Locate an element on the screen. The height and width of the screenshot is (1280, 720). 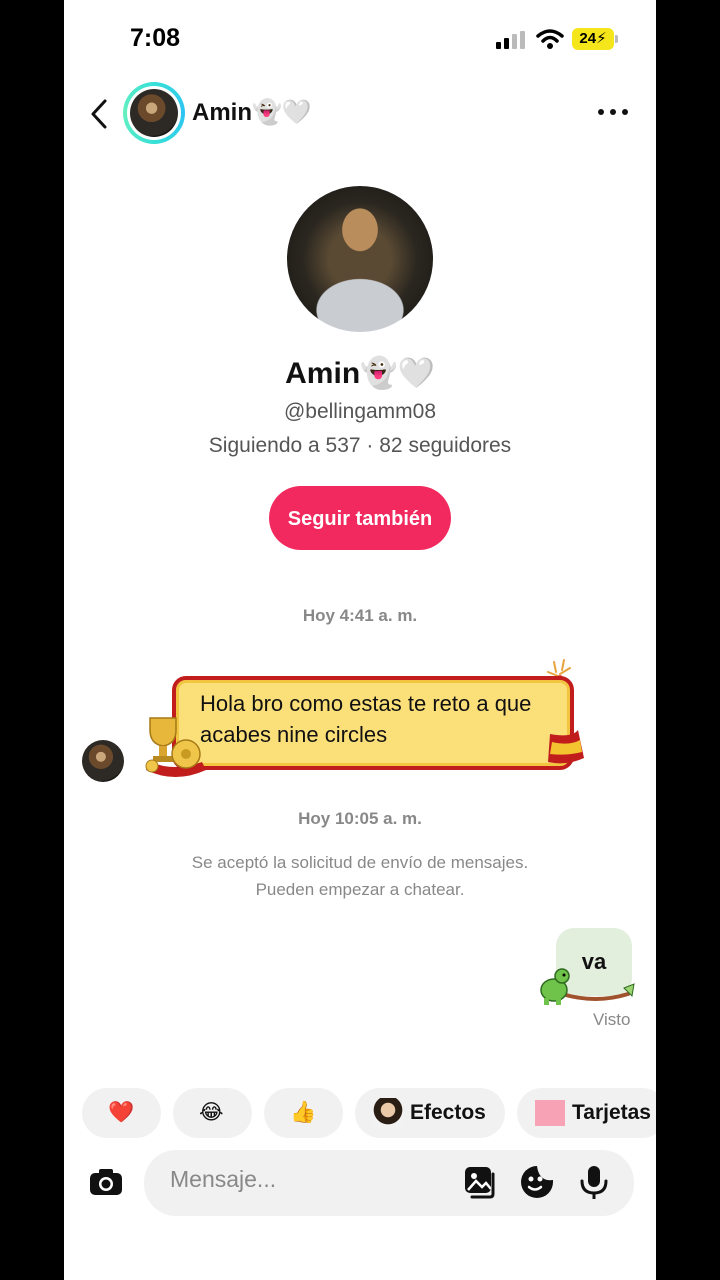
thumbs-up-icon: 👍 is located at coordinates (303, 1112).